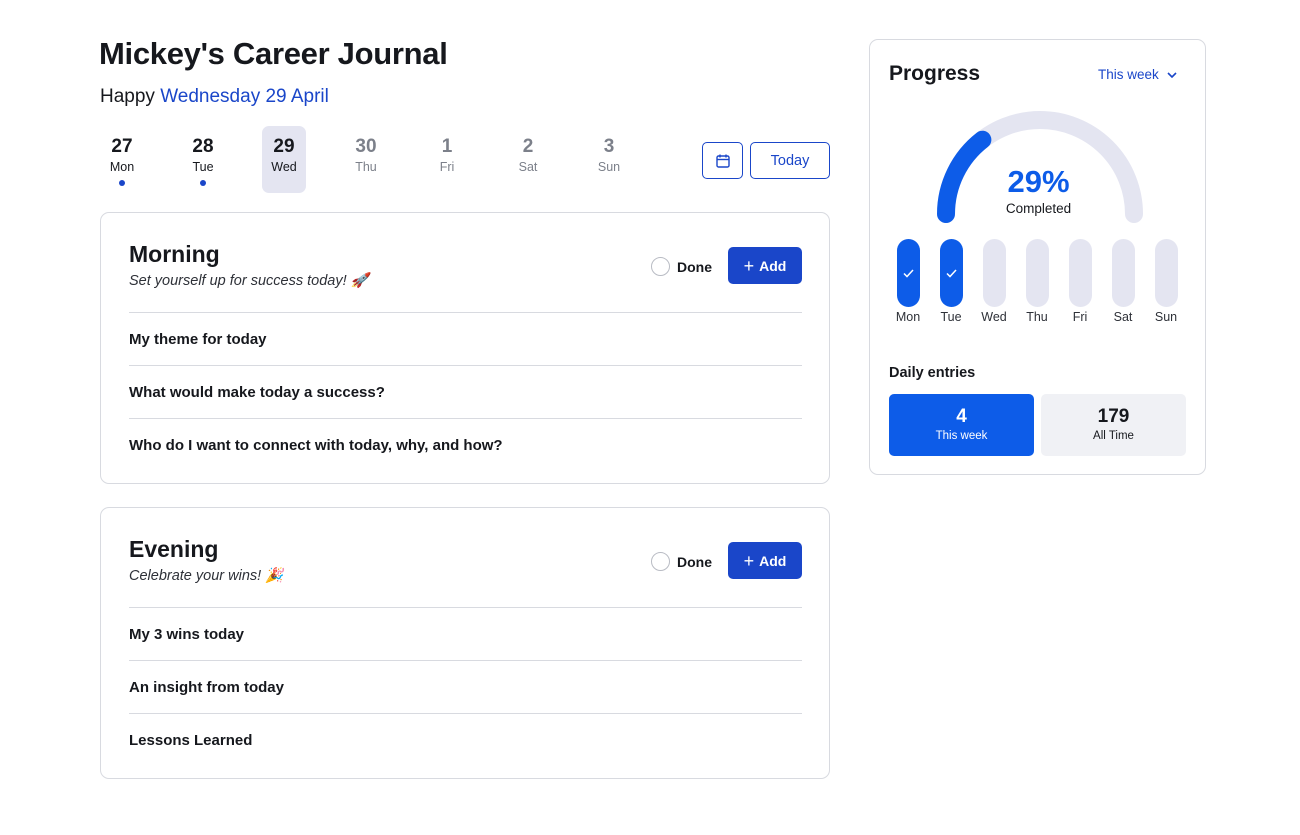  Describe the element at coordinates (1166, 317) in the screenshot. I see `day-pill-label: Sun` at that location.